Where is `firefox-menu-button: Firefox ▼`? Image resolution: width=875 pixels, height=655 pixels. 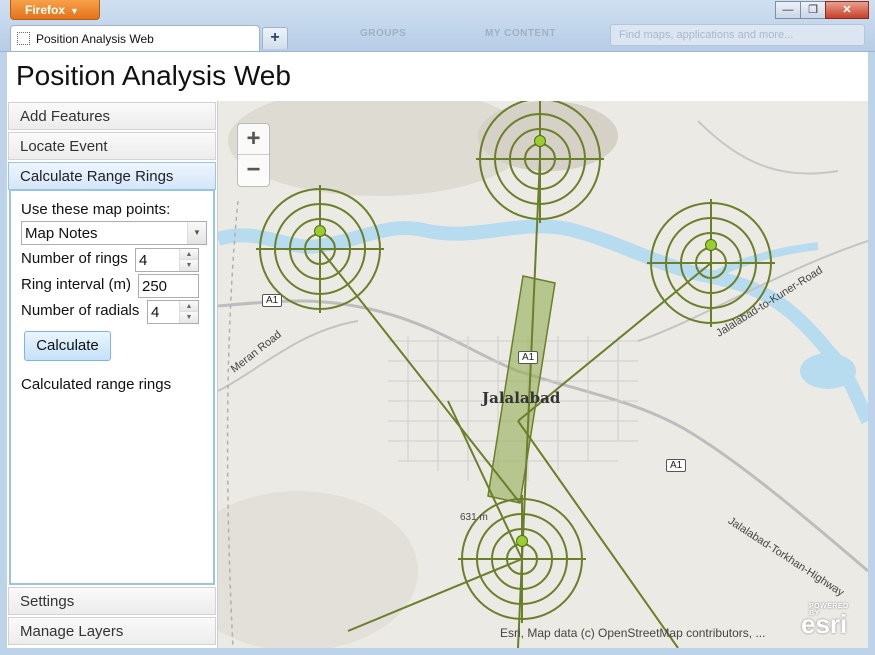
firefox-menu-button: Firefox ▼ is located at coordinates (55, 10).